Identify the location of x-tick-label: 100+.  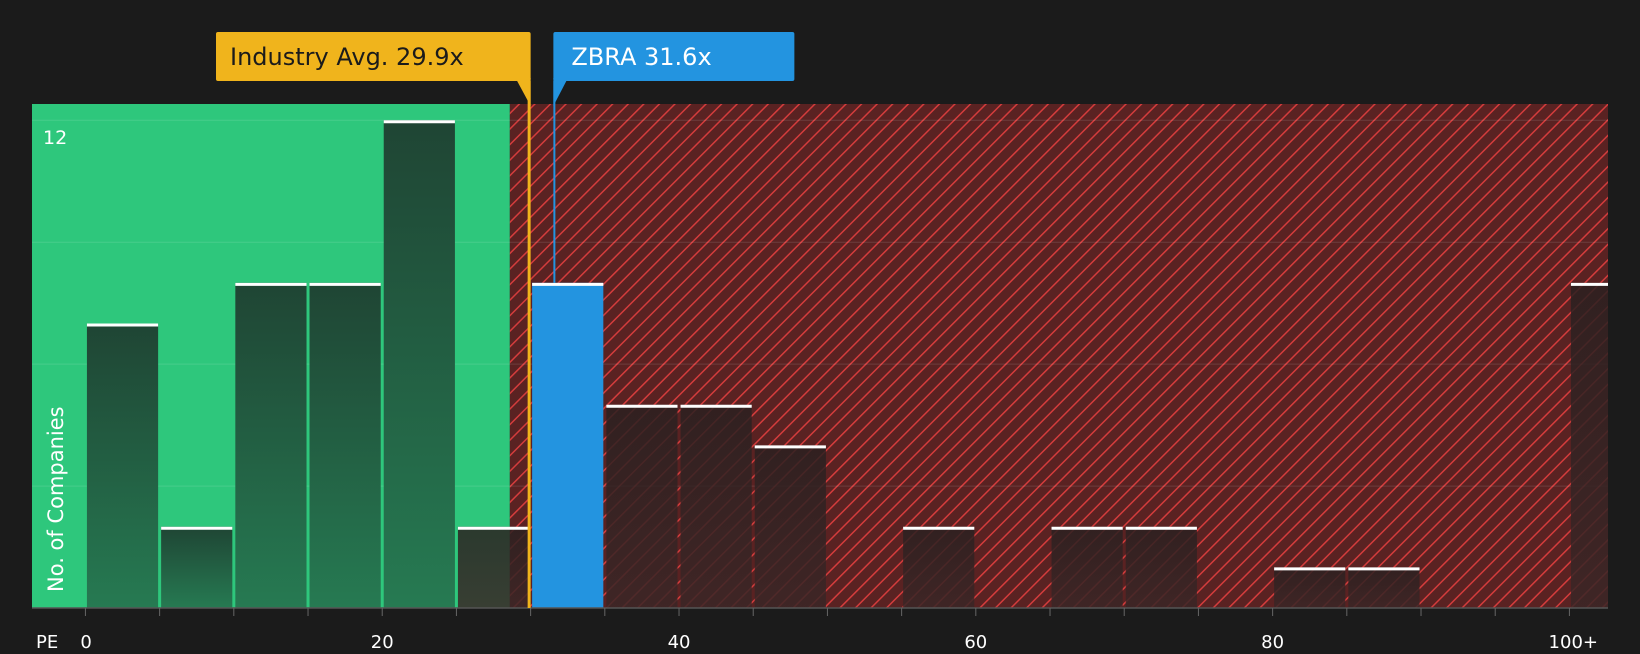
(1573, 641).